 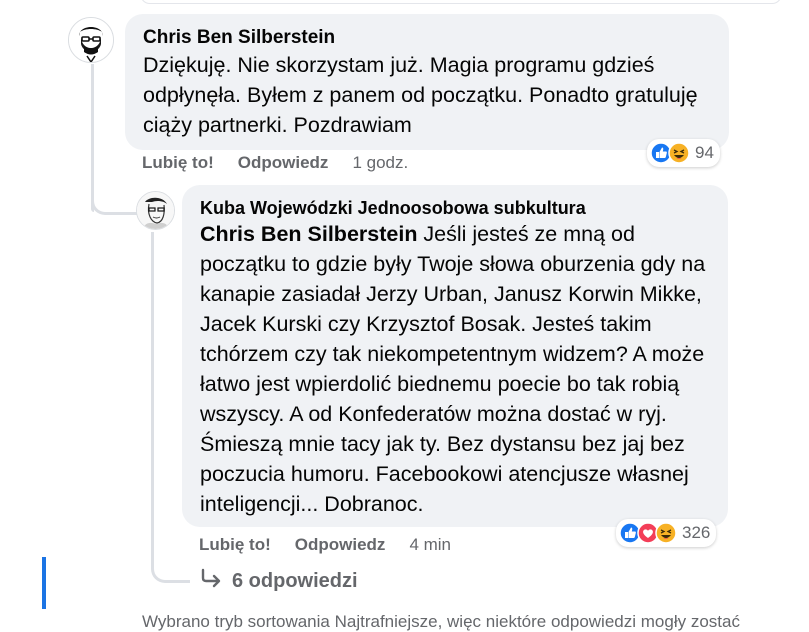 What do you see at coordinates (393, 208) in the screenshot?
I see `reply-author: Kuba Wojewódzki Jednoosobowa subkultura` at bounding box center [393, 208].